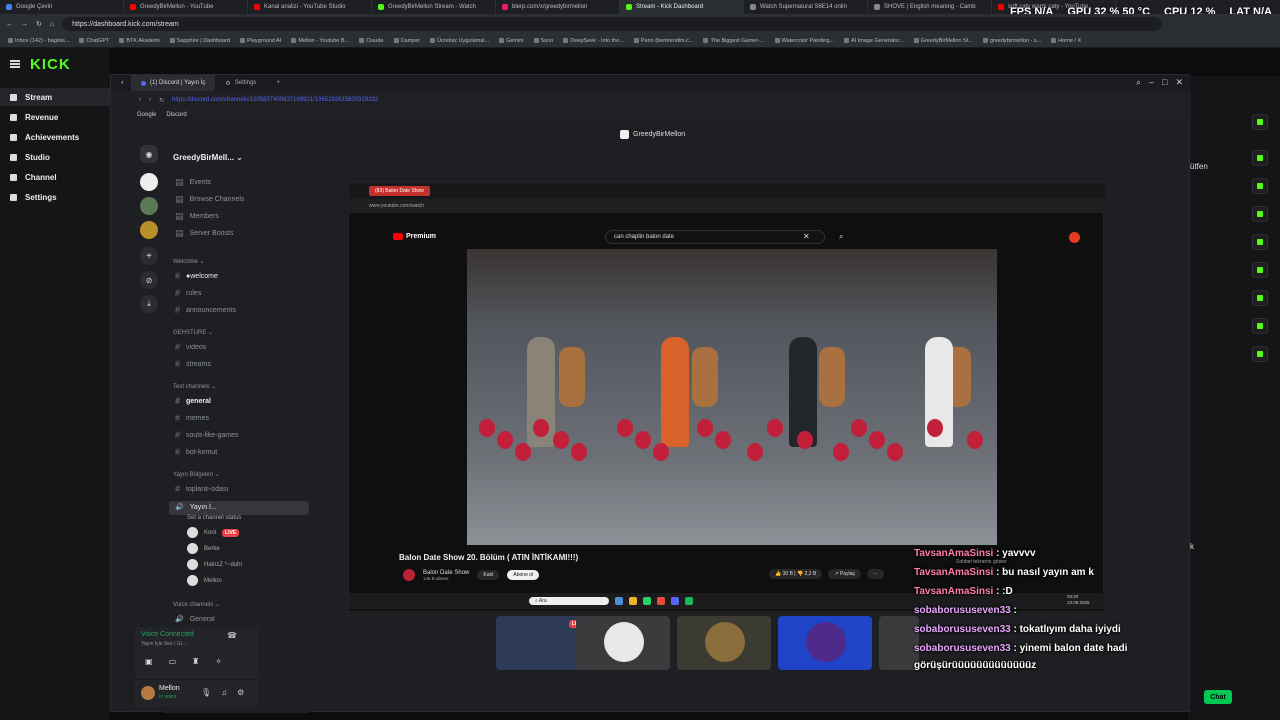 Image resolution: width=1280 pixels, height=720 pixels. Describe the element at coordinates (260, 41) in the screenshot. I see `bookmark-item: Playground AI` at that location.